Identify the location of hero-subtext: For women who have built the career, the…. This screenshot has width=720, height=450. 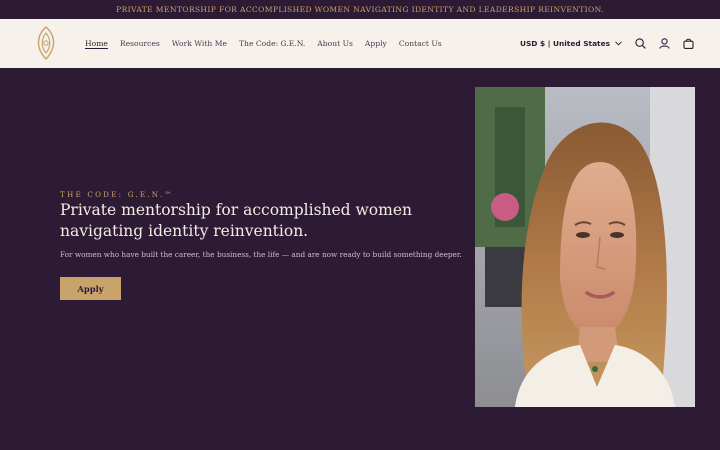
(261, 254).